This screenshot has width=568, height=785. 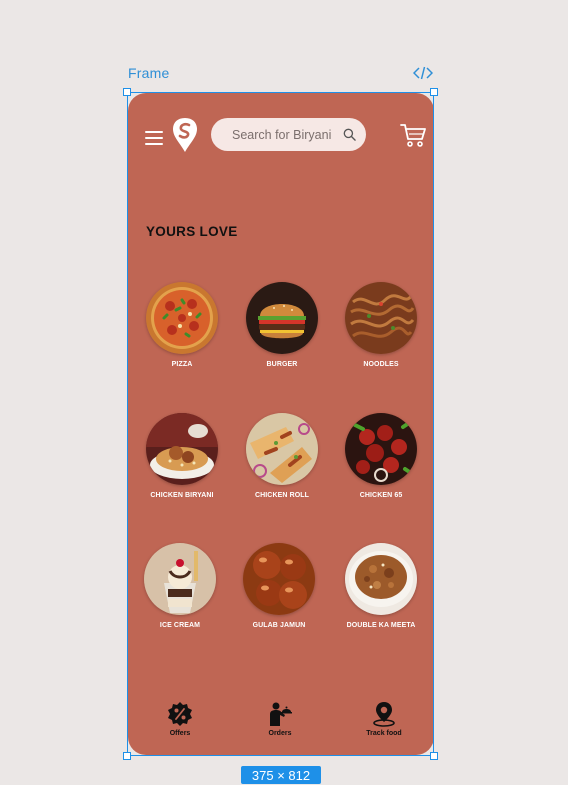 What do you see at coordinates (148, 73) in the screenshot?
I see `frame-label: Frame` at bounding box center [148, 73].